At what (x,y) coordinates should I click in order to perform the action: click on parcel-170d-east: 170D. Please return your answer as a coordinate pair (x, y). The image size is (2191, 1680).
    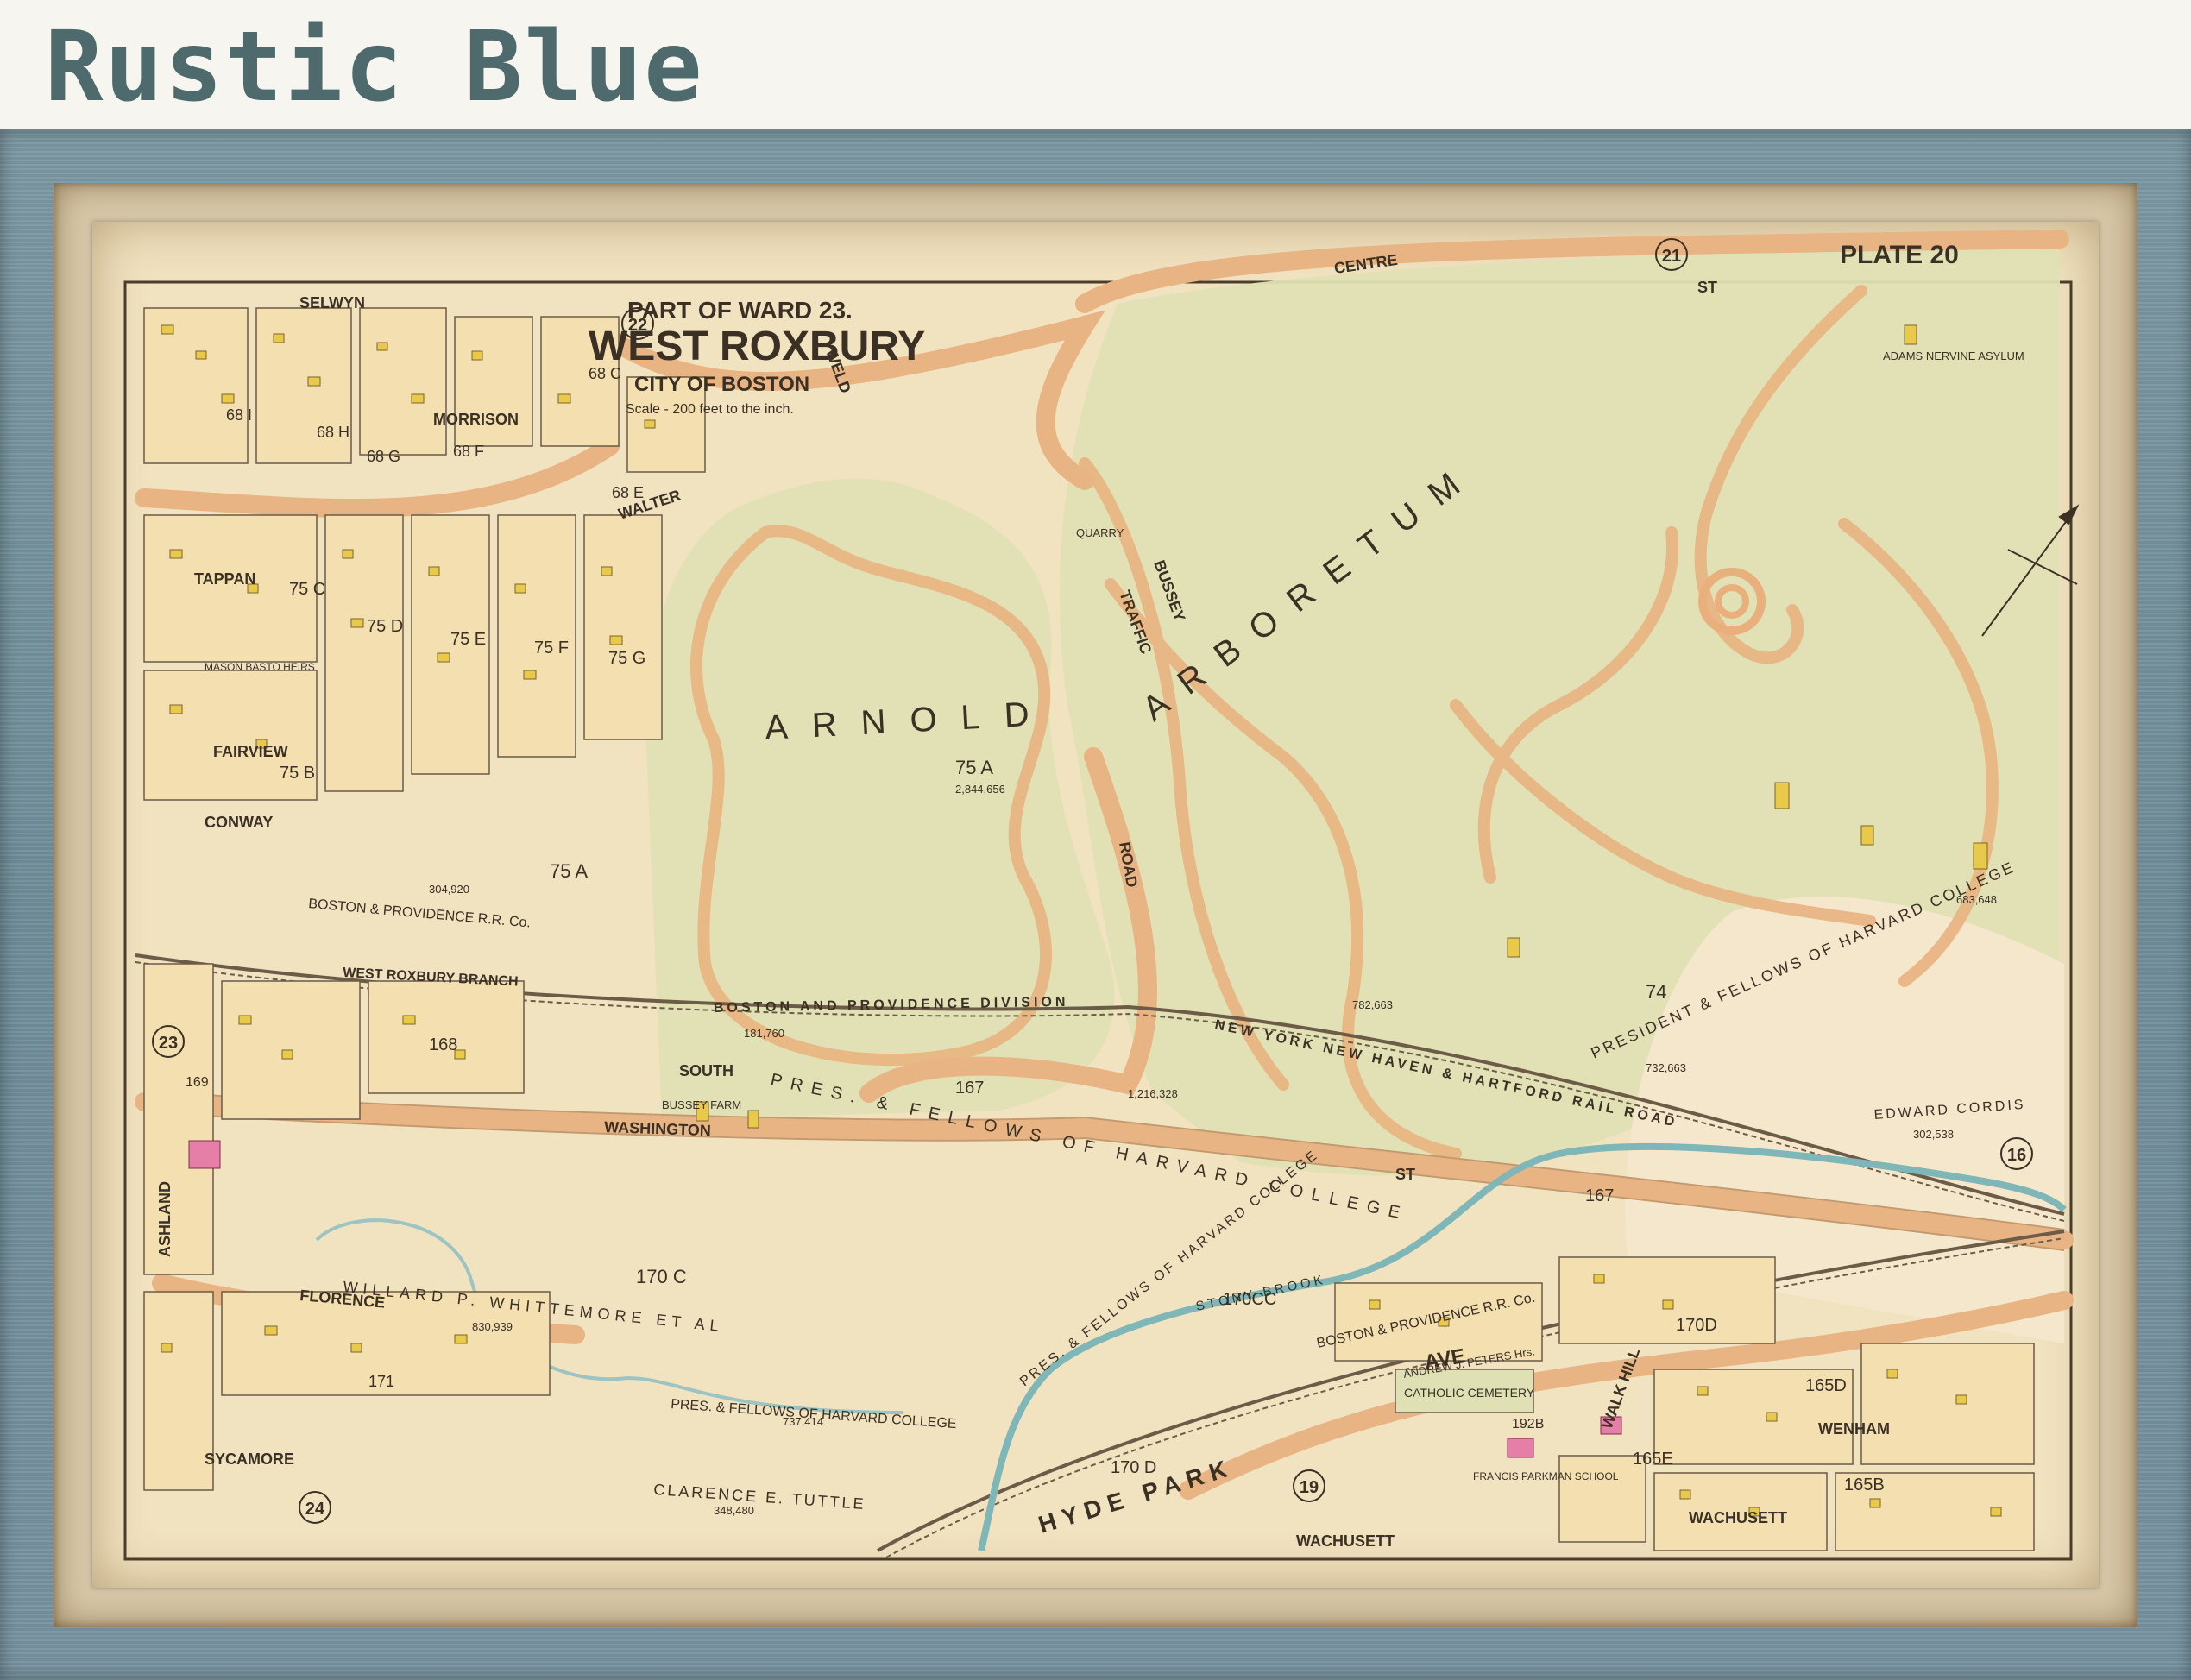
    Looking at the image, I should click on (1696, 1326).